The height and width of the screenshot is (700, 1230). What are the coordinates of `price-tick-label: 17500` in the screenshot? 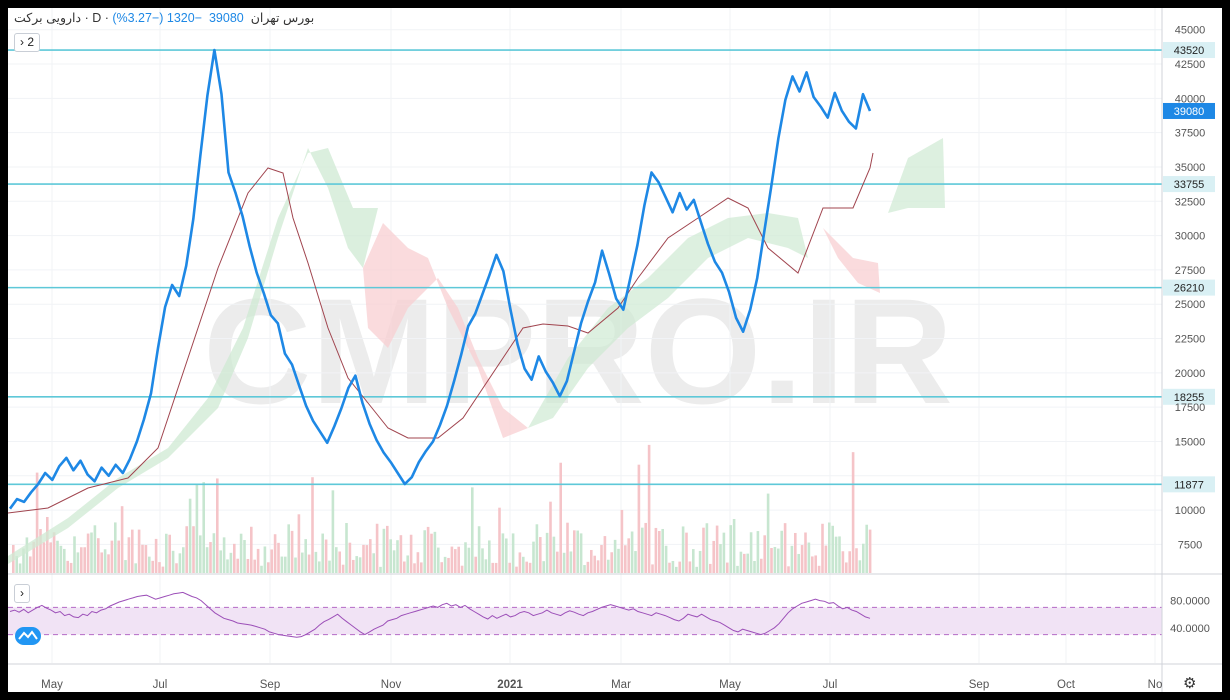 It's located at (1190, 408).